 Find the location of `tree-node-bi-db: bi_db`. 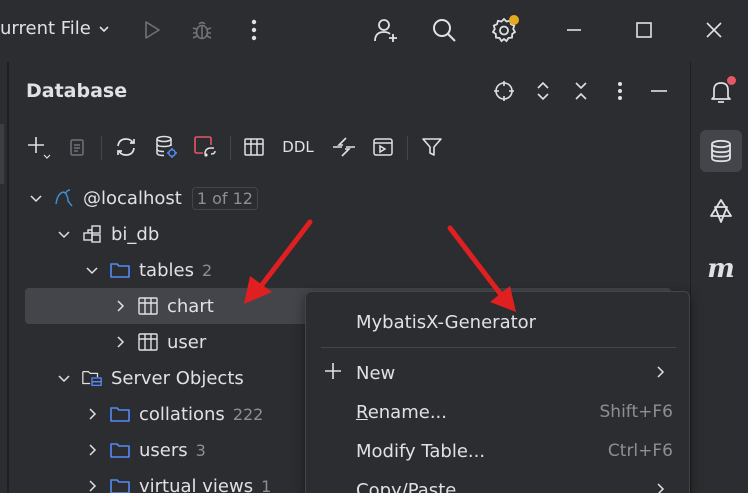

tree-node-bi-db: bi_db is located at coordinates (108, 234).